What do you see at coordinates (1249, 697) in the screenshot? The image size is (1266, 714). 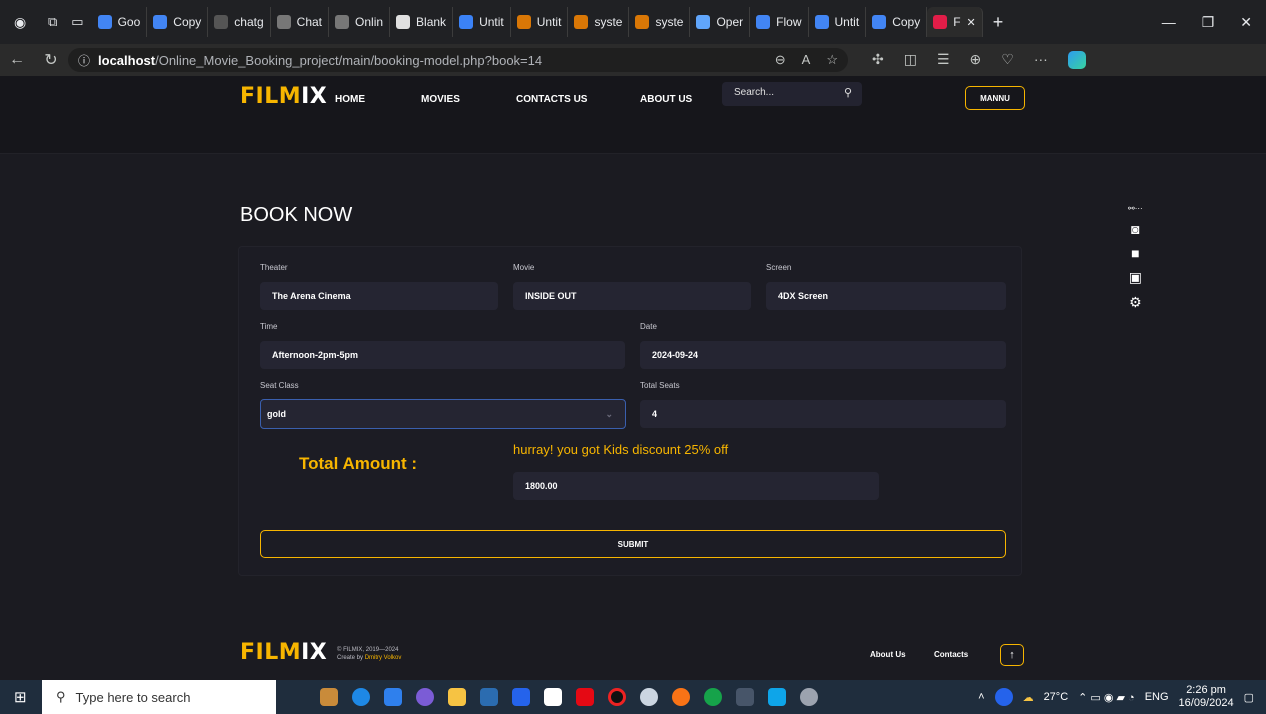 I see `notification-icon: ▢` at bounding box center [1249, 697].